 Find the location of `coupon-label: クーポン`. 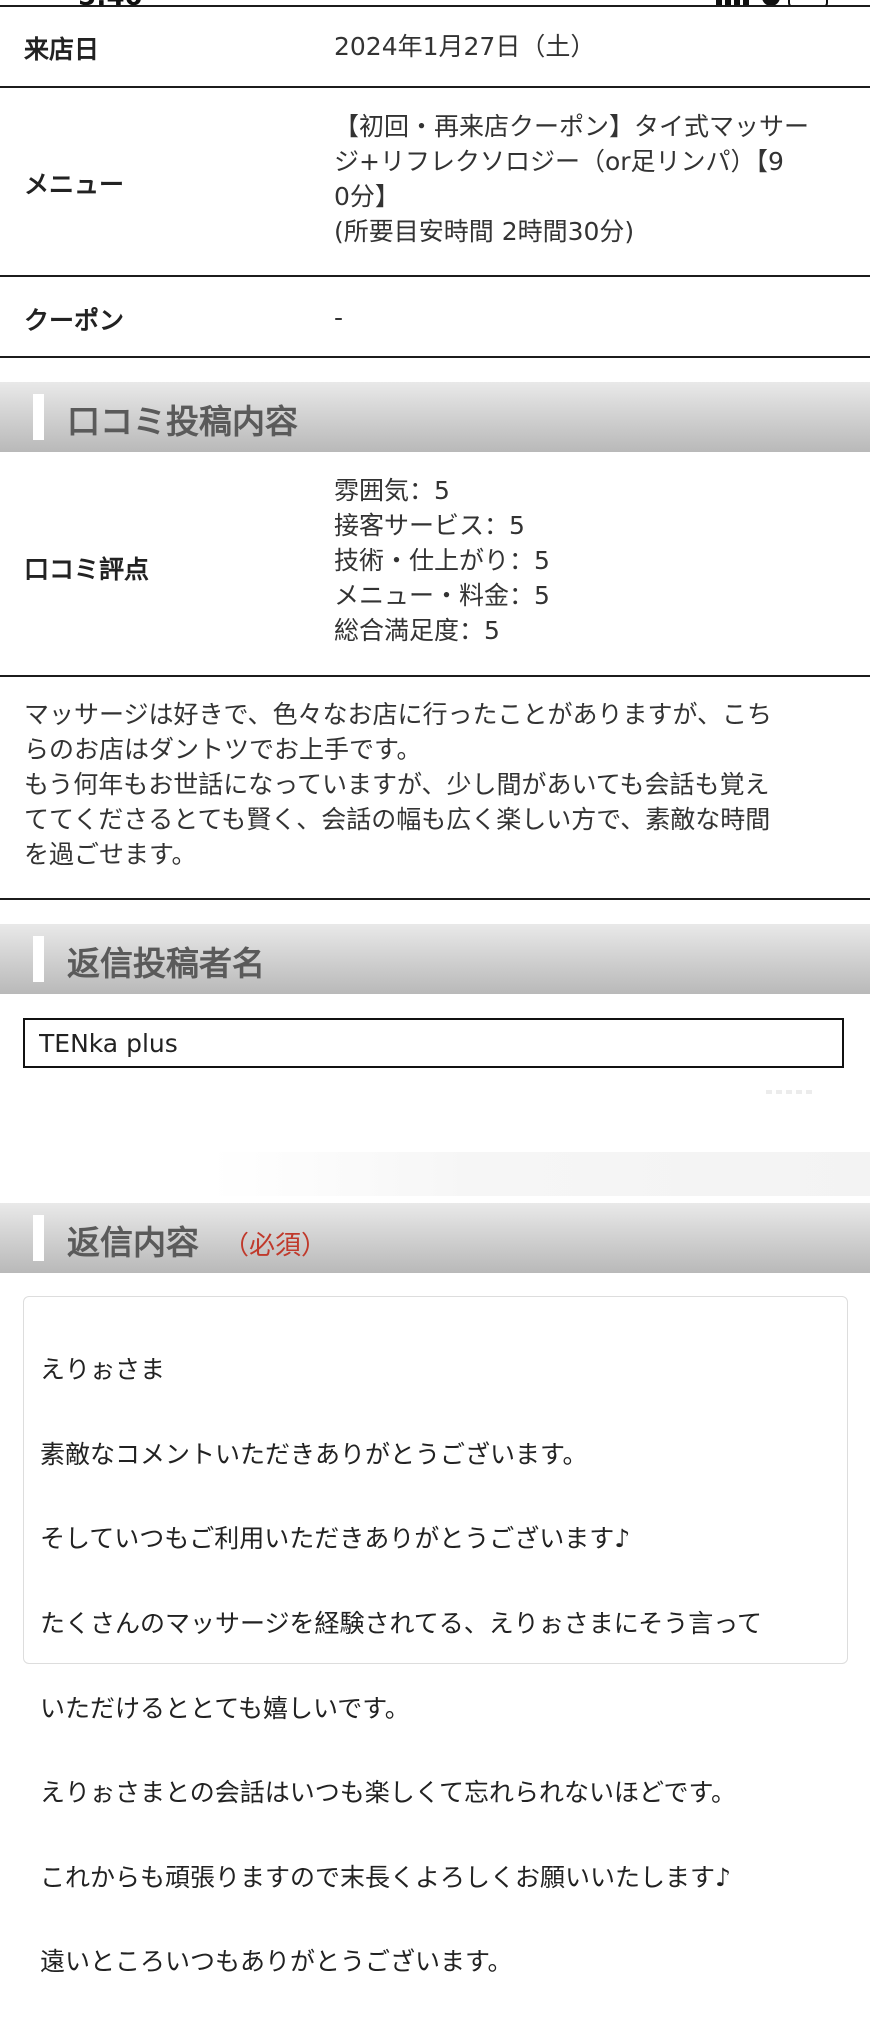

coupon-label: クーポン is located at coordinates (74, 320).